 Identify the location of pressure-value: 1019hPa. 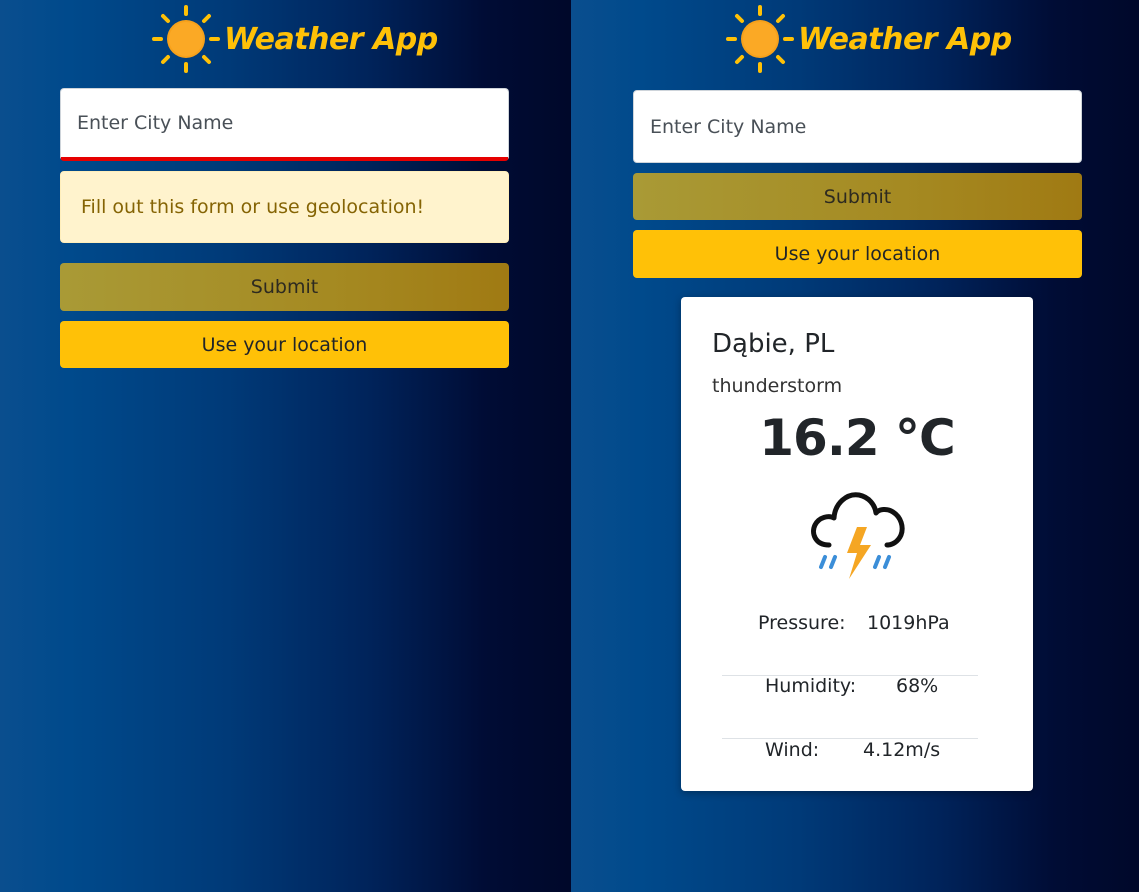
(908, 623).